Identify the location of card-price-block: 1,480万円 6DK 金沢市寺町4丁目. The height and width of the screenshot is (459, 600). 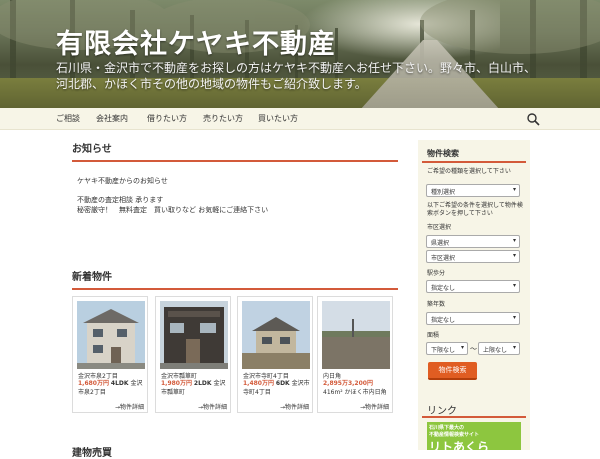
(277, 388).